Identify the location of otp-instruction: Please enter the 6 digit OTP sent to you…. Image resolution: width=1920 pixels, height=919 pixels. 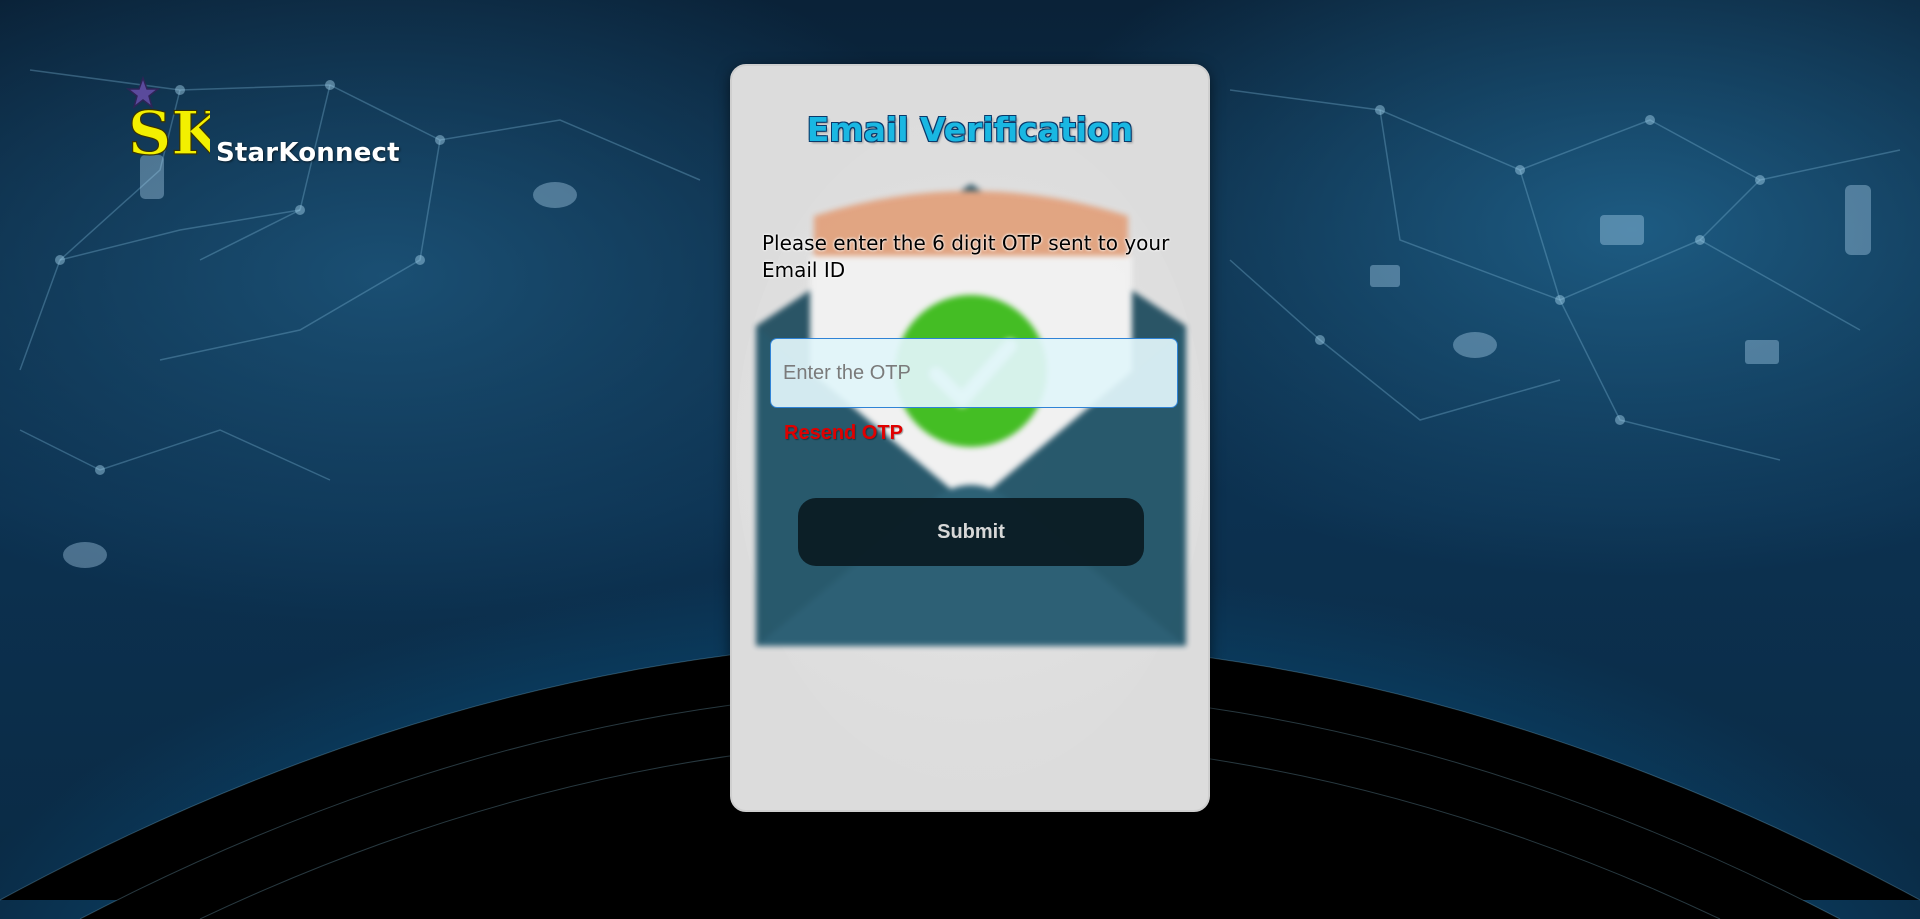
(966, 256).